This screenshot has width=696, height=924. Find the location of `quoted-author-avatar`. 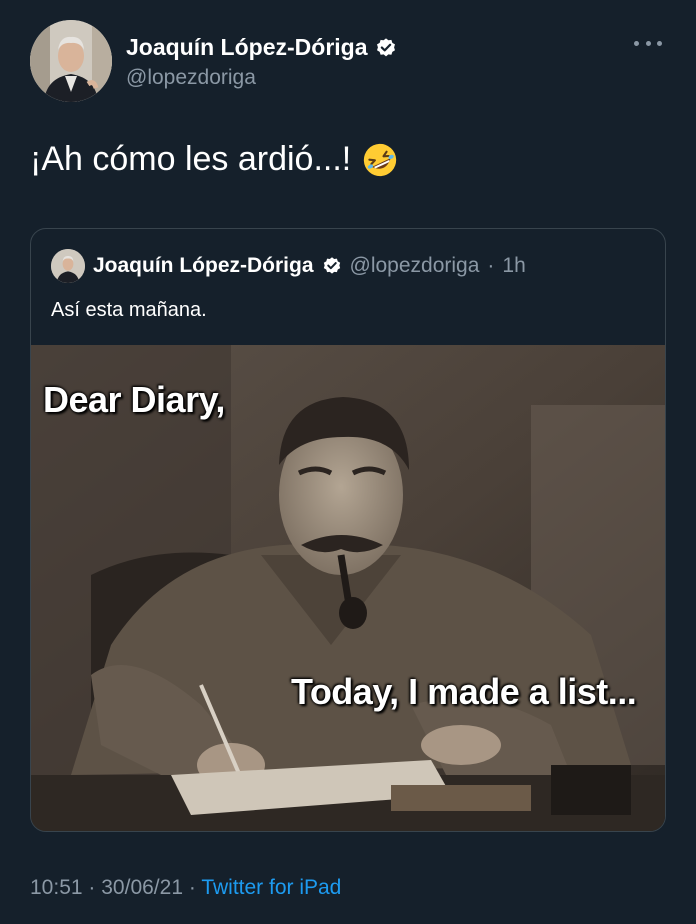

quoted-author-avatar is located at coordinates (68, 266).